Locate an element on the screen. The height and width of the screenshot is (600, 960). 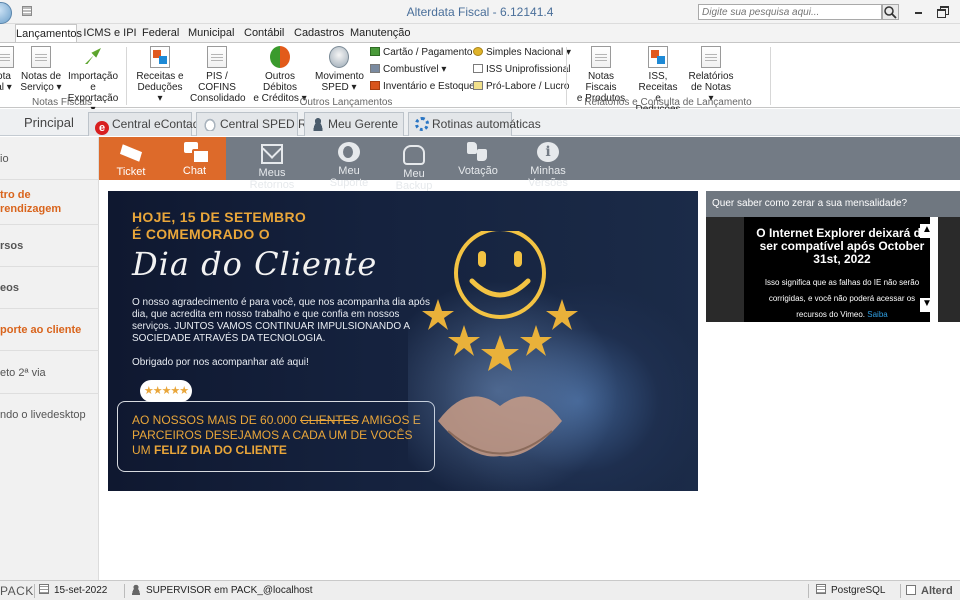
nota-fiscal-button: ota al ▾ is located at coordinates (7, 69).